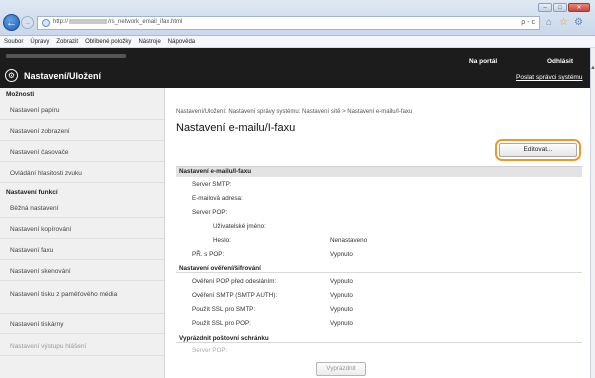  Describe the element at coordinates (27, 22) in the screenshot. I see `forward-button: →` at that location.